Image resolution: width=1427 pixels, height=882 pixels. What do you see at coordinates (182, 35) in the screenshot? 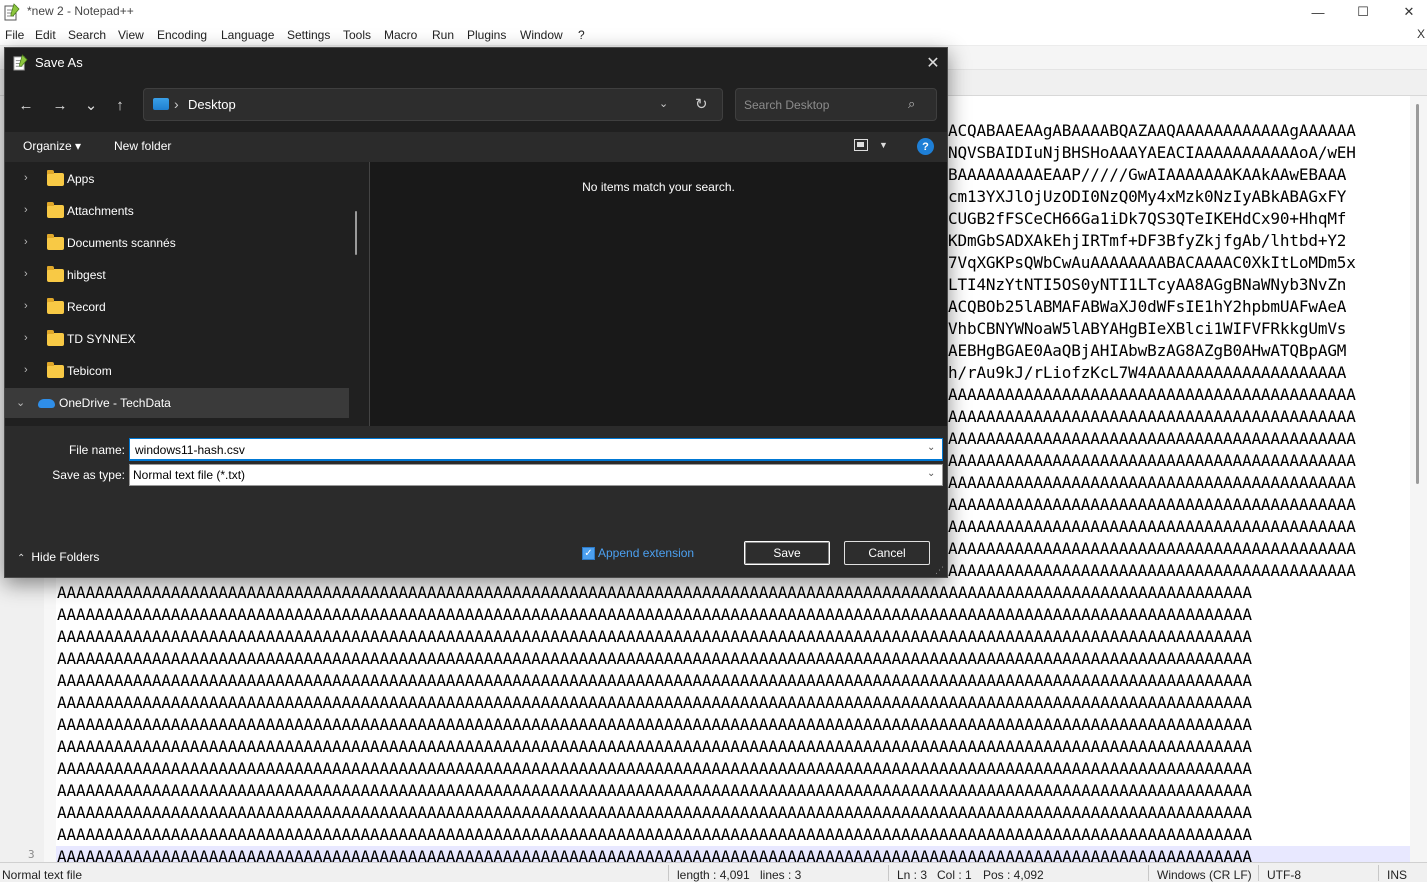
I see `menu-encoding: Encoding` at bounding box center [182, 35].